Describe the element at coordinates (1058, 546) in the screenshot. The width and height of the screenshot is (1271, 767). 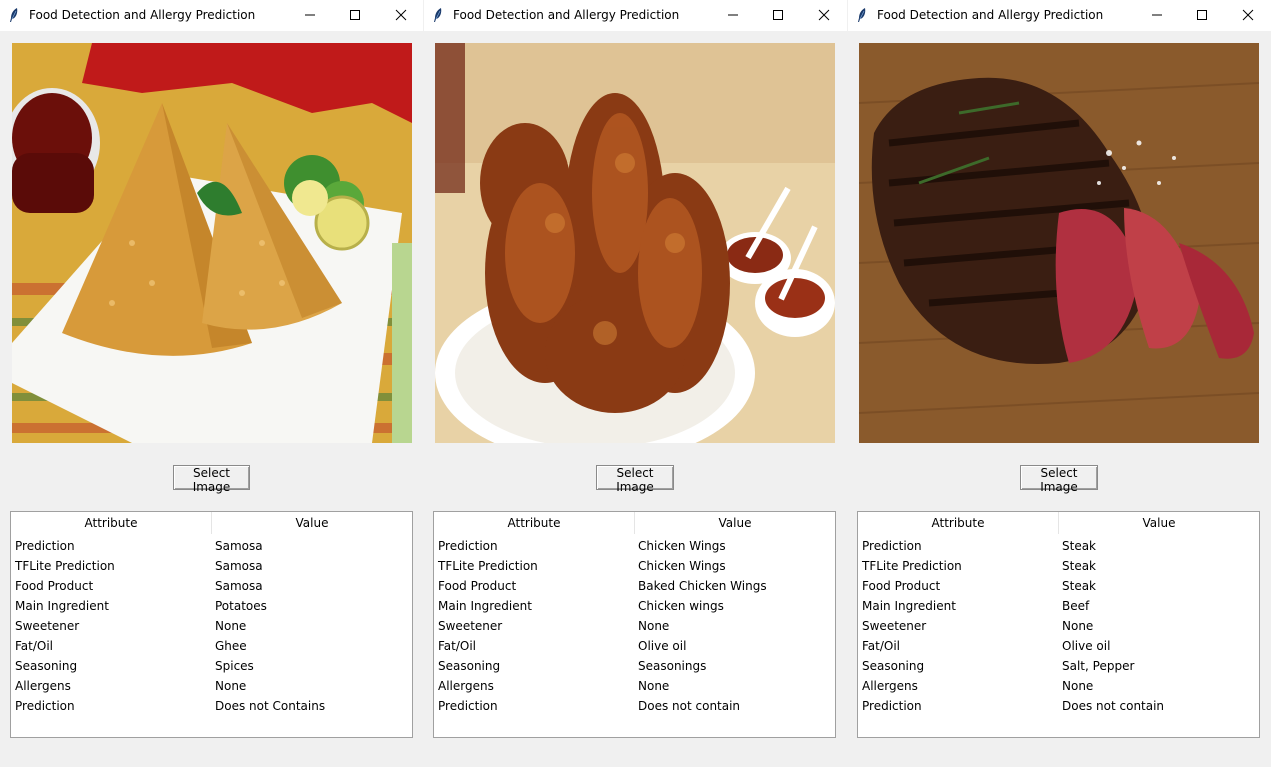
I see `table-row: Prediction Steak` at that location.